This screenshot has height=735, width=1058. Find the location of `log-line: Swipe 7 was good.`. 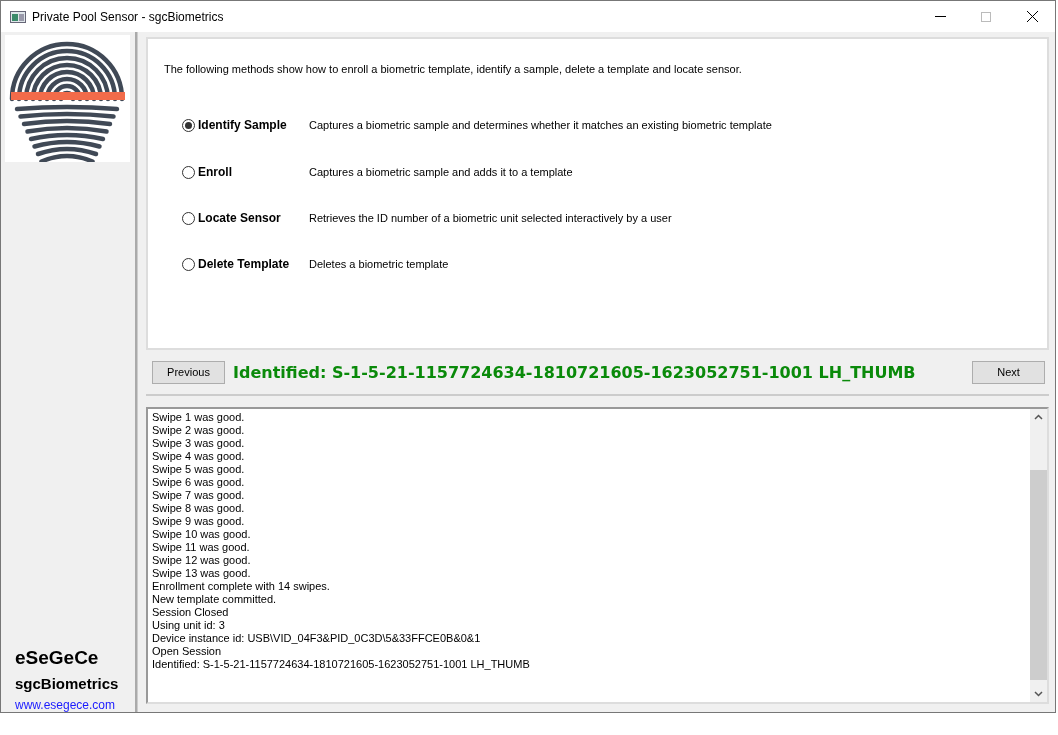

log-line: Swipe 7 was good. is located at coordinates (199, 495).